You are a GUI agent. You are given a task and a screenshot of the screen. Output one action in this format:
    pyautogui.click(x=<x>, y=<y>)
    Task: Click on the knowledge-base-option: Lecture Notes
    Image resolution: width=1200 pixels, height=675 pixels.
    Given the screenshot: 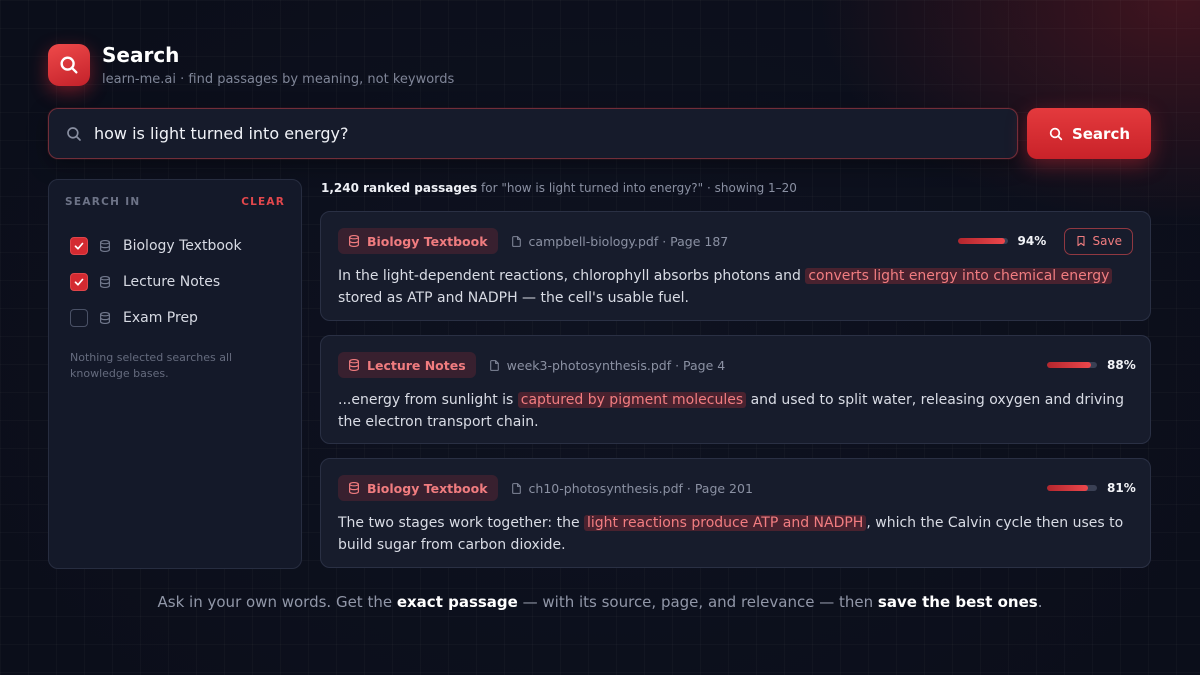 What is the action you would take?
    pyautogui.click(x=175, y=282)
    